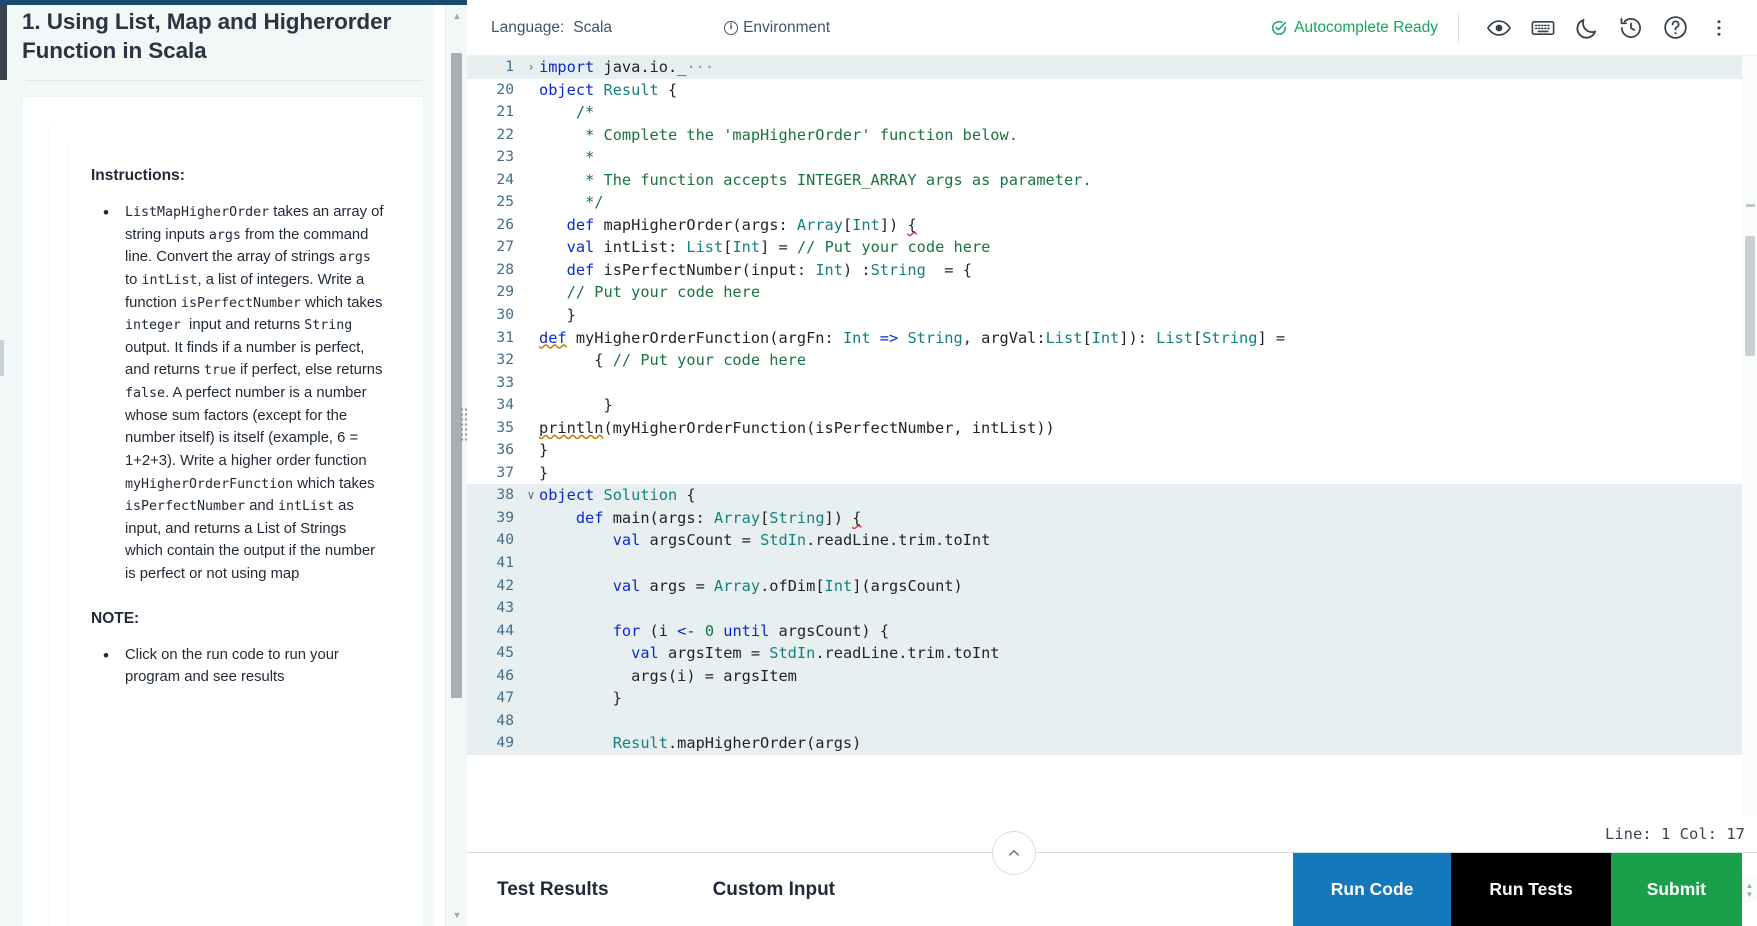 This screenshot has width=1757, height=926. Describe the element at coordinates (1112, 608) in the screenshot. I see `code-line: 43` at that location.